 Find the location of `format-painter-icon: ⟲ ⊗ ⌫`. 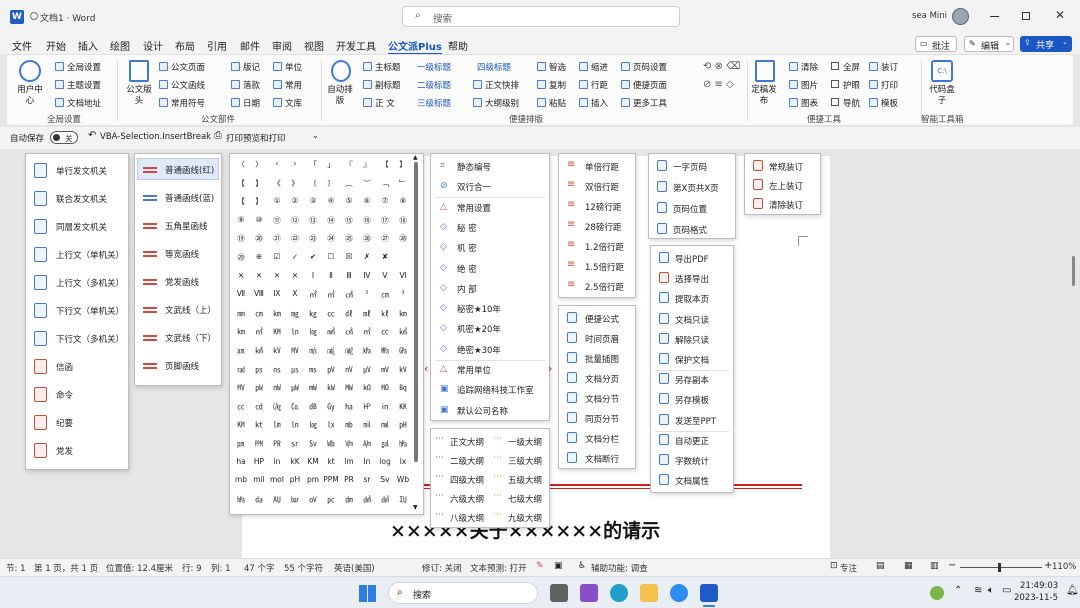

format-painter-icon: ⟲ ⊗ ⌫ is located at coordinates (721, 66).